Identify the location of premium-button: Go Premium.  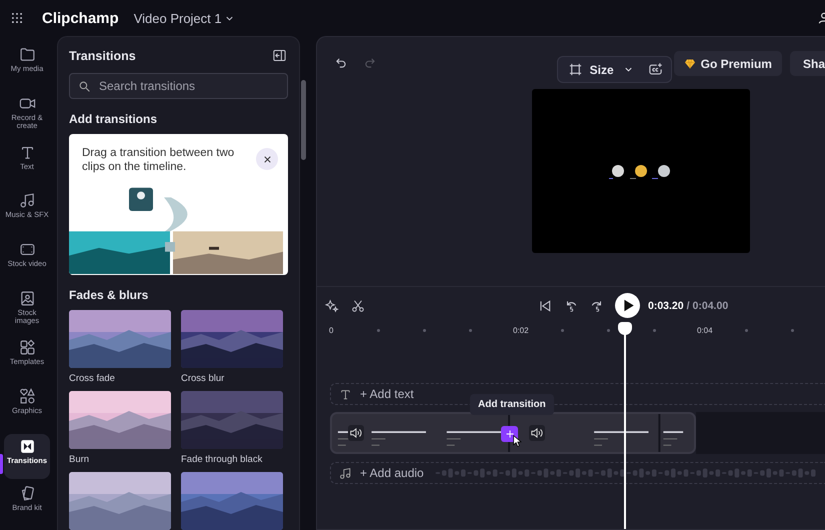
(728, 63).